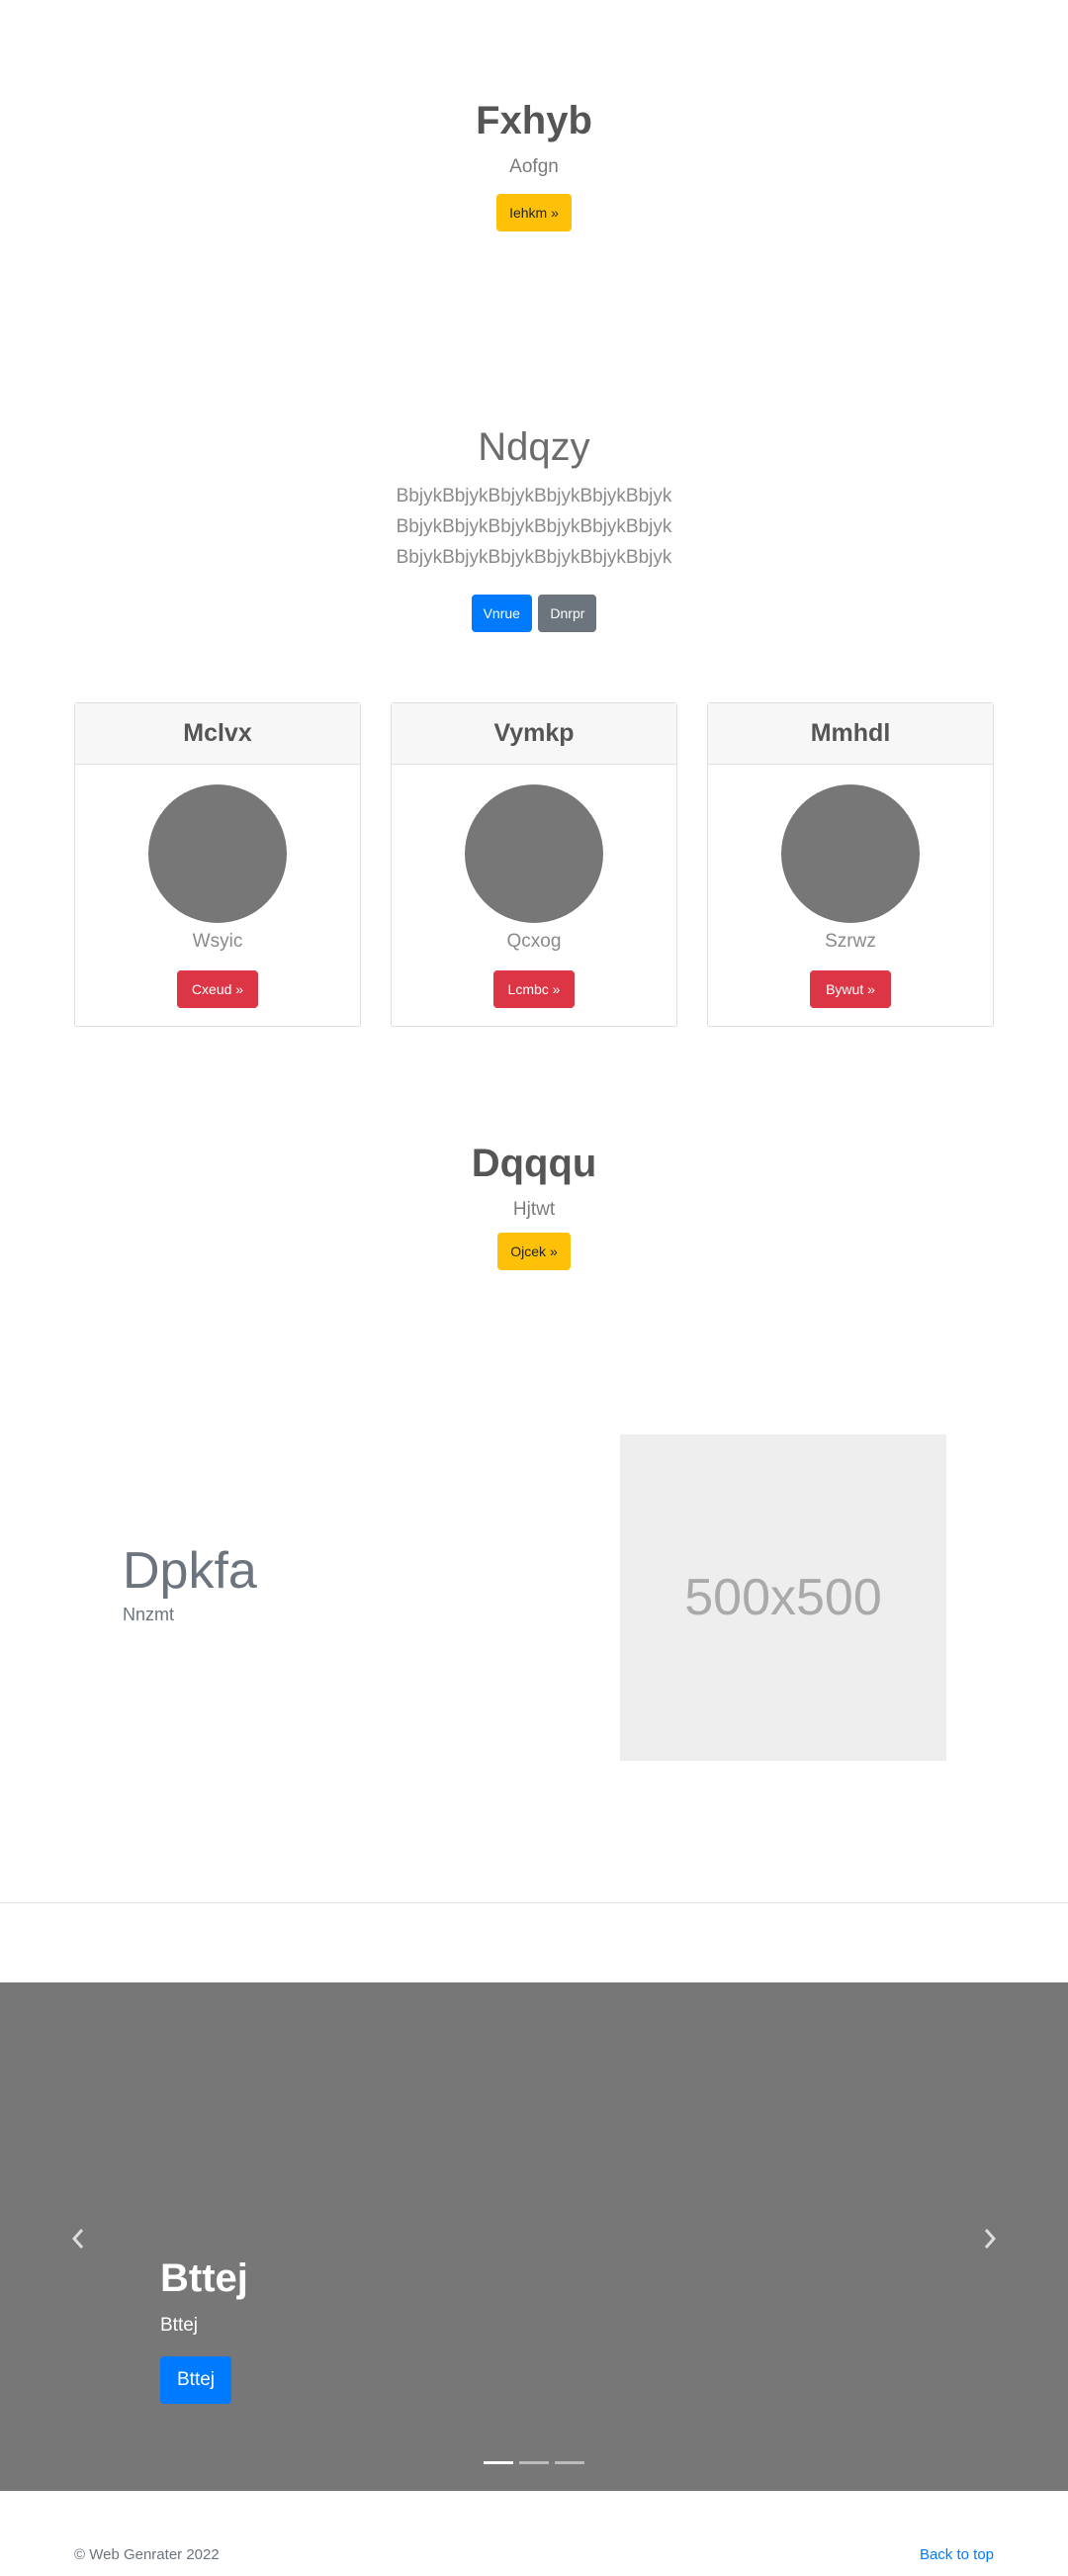  I want to click on feature-image-placeholder: 500x500, so click(783, 1598).